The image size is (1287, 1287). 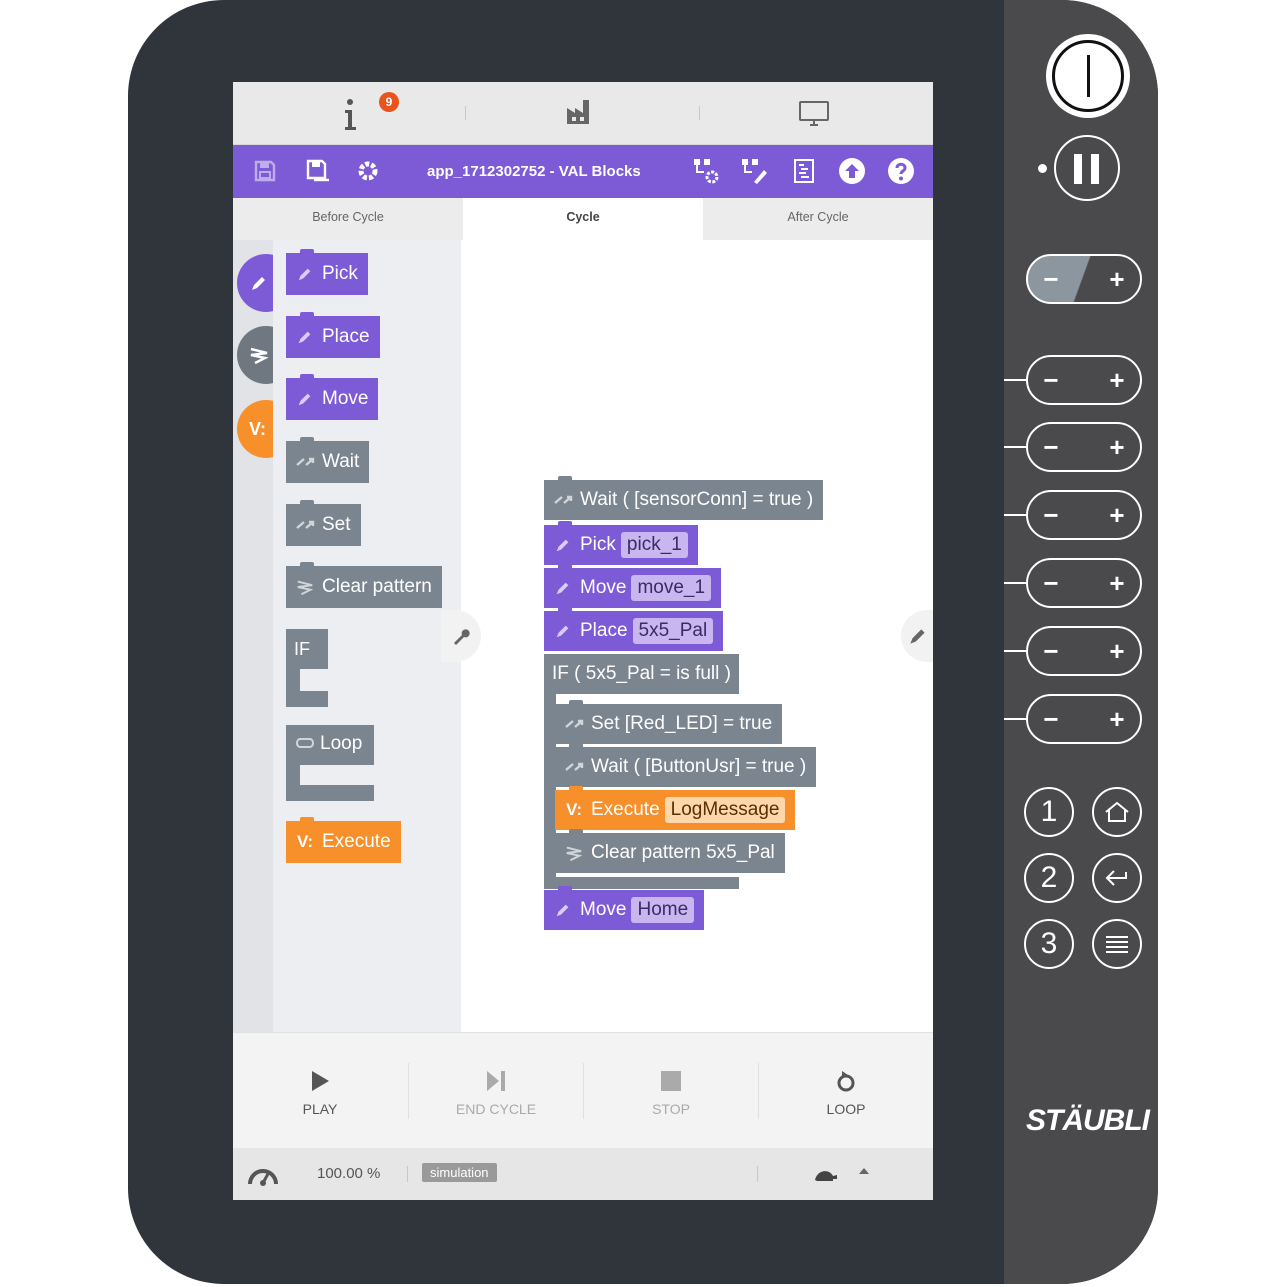 I want to click on loop-icon, so click(x=305, y=743).